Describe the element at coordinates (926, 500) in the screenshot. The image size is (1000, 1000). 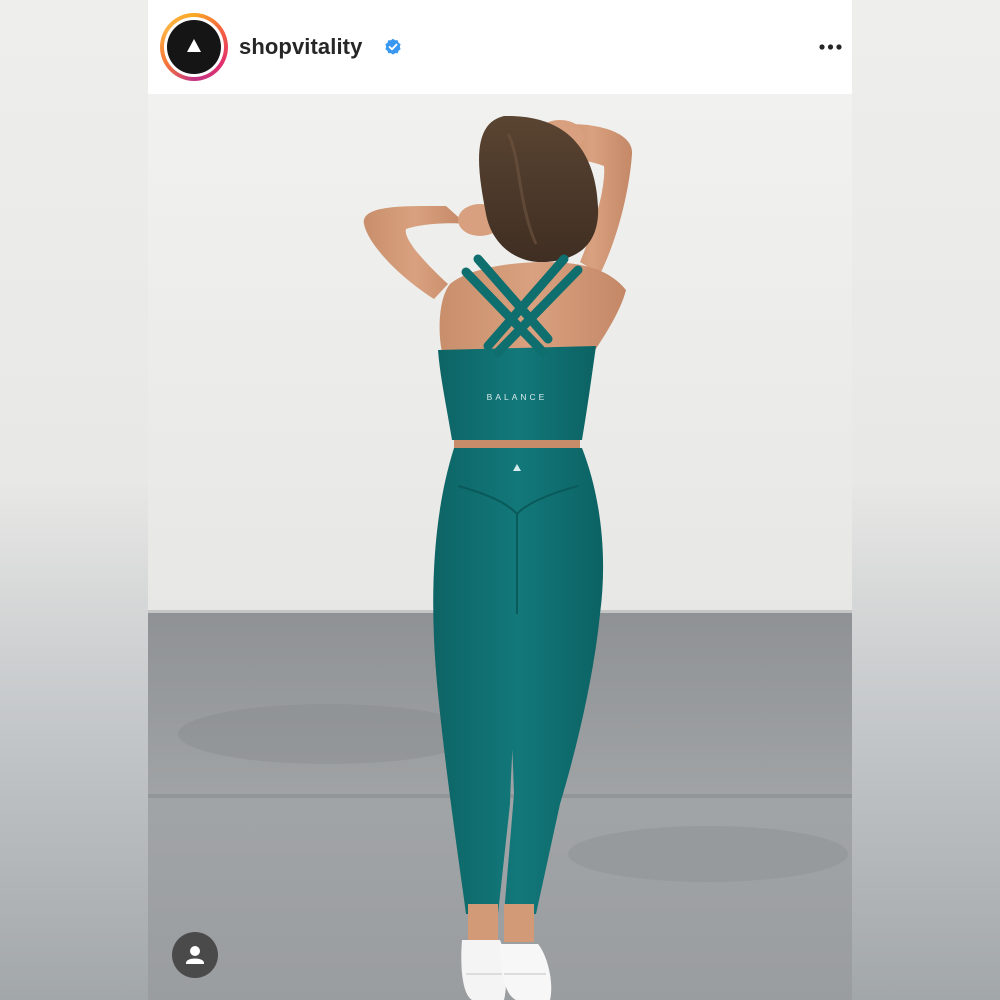
I see `background-blur-right` at that location.